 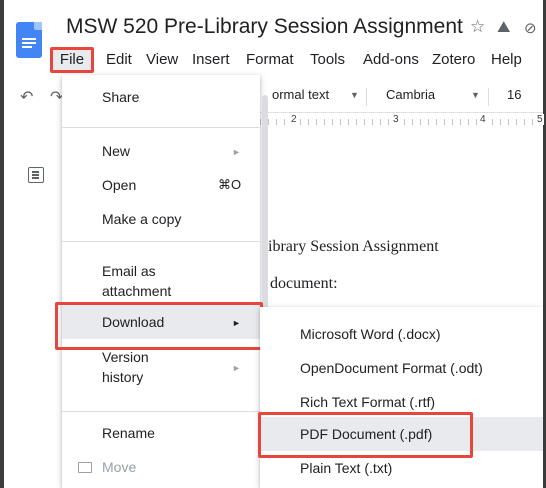 What do you see at coordinates (161, 367) in the screenshot?
I see `file-menu-version-history: Version history ►` at bounding box center [161, 367].